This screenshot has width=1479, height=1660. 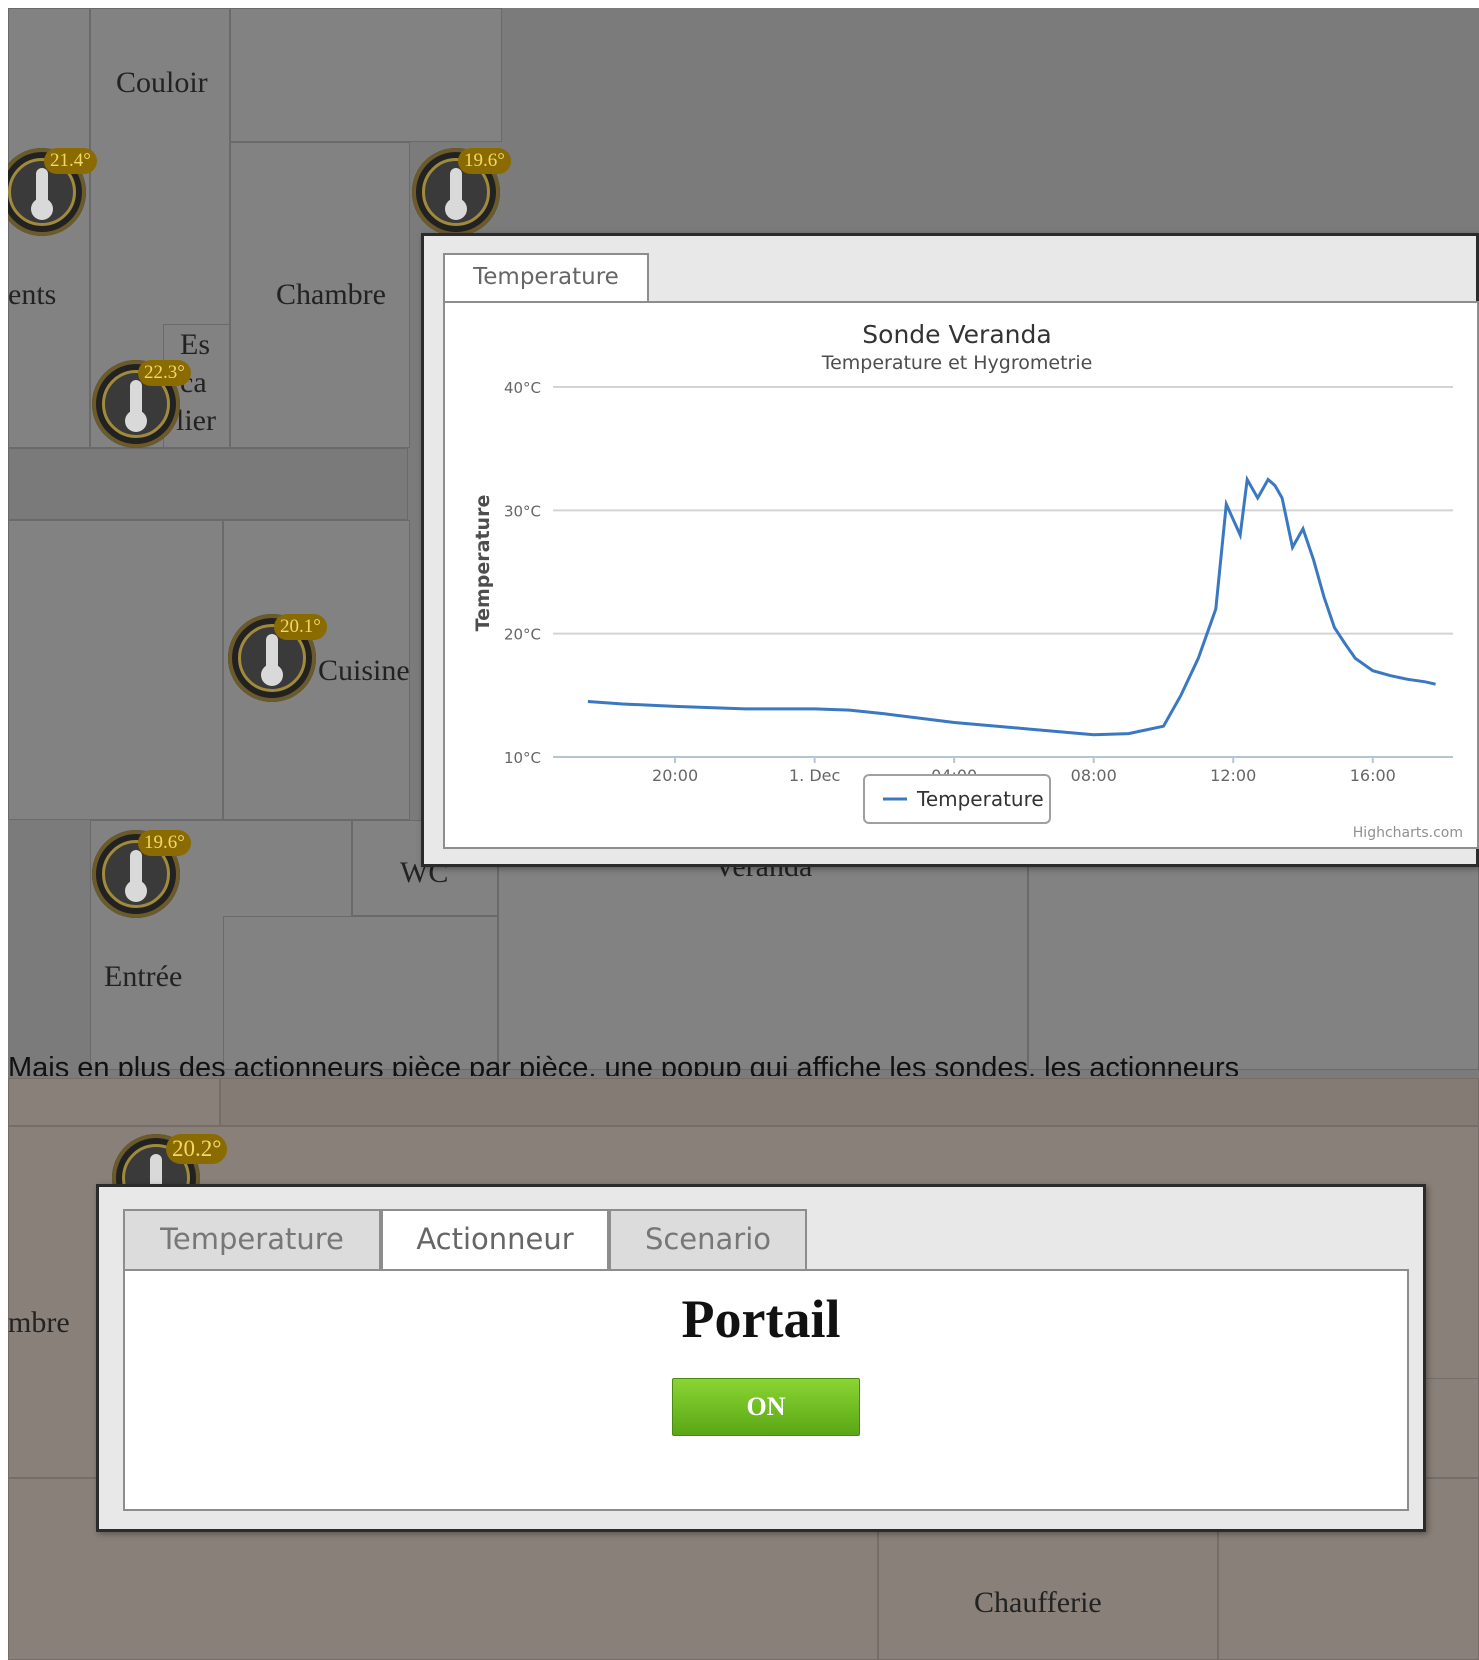 What do you see at coordinates (522, 388) in the screenshot?
I see `y-tick-label: 40°C` at bounding box center [522, 388].